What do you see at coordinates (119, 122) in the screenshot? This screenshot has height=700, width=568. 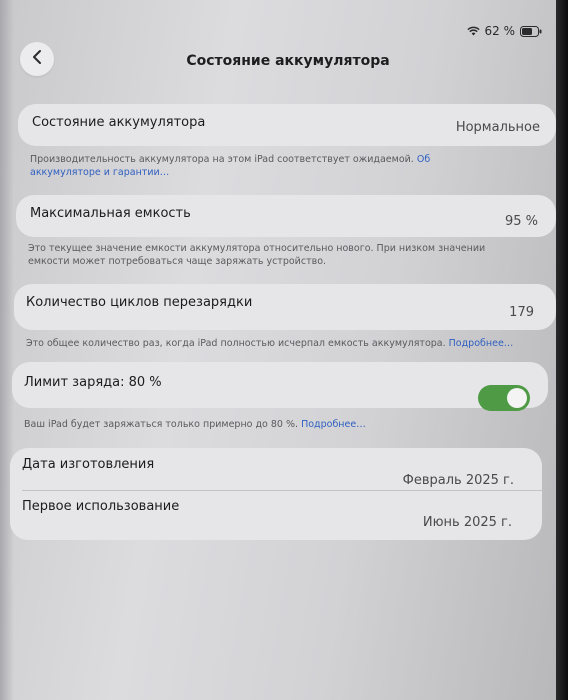 I see `battery-health-label: Состояние аккумулятора` at bounding box center [119, 122].